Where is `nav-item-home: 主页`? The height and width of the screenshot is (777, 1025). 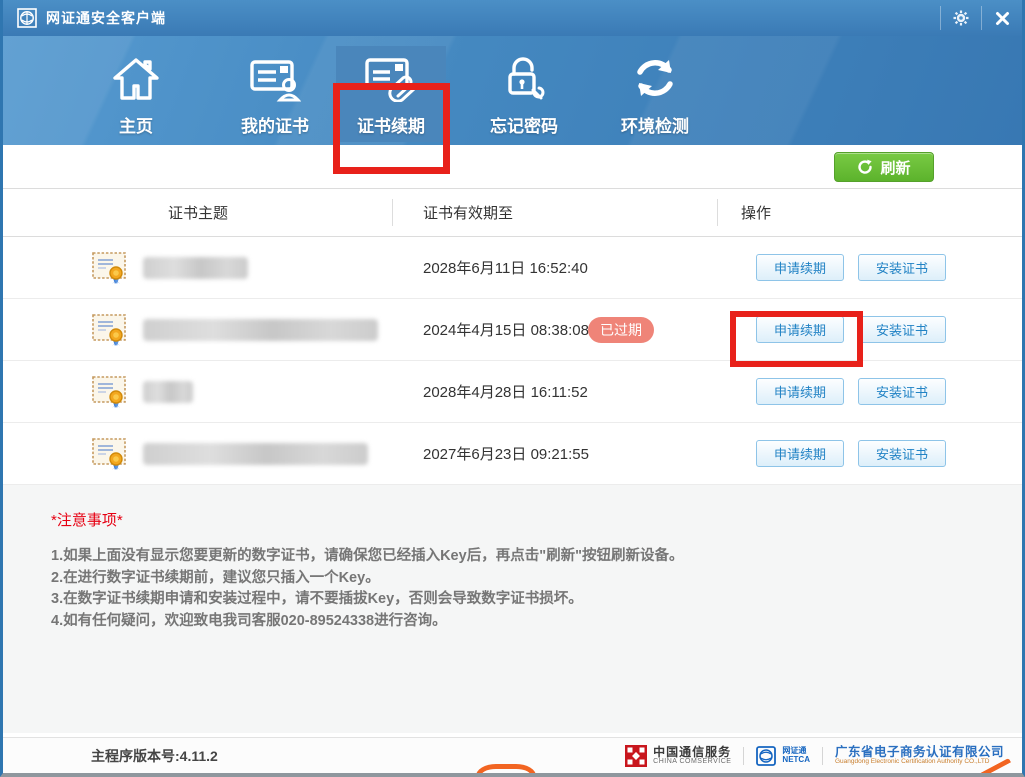
nav-item-home: 主页 is located at coordinates (136, 94).